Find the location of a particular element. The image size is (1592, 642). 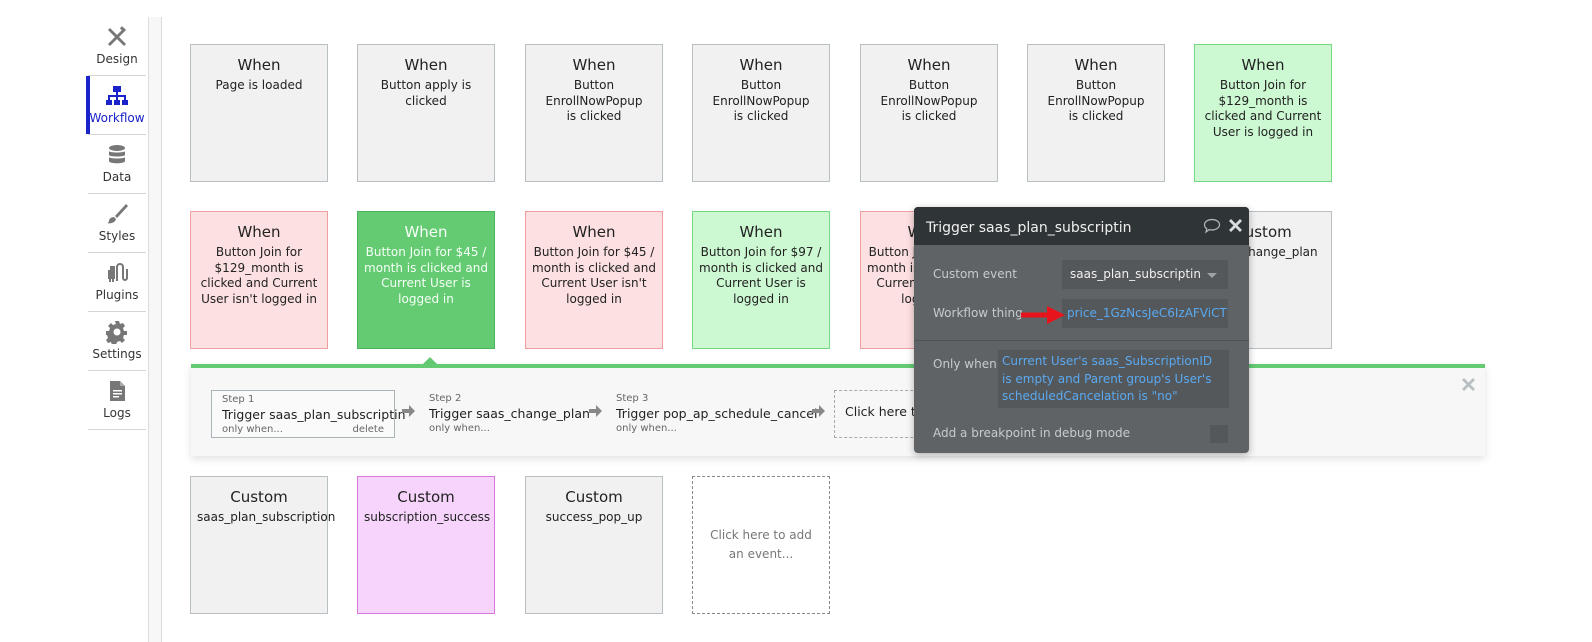

chevron-down-icon is located at coordinates (1212, 275).